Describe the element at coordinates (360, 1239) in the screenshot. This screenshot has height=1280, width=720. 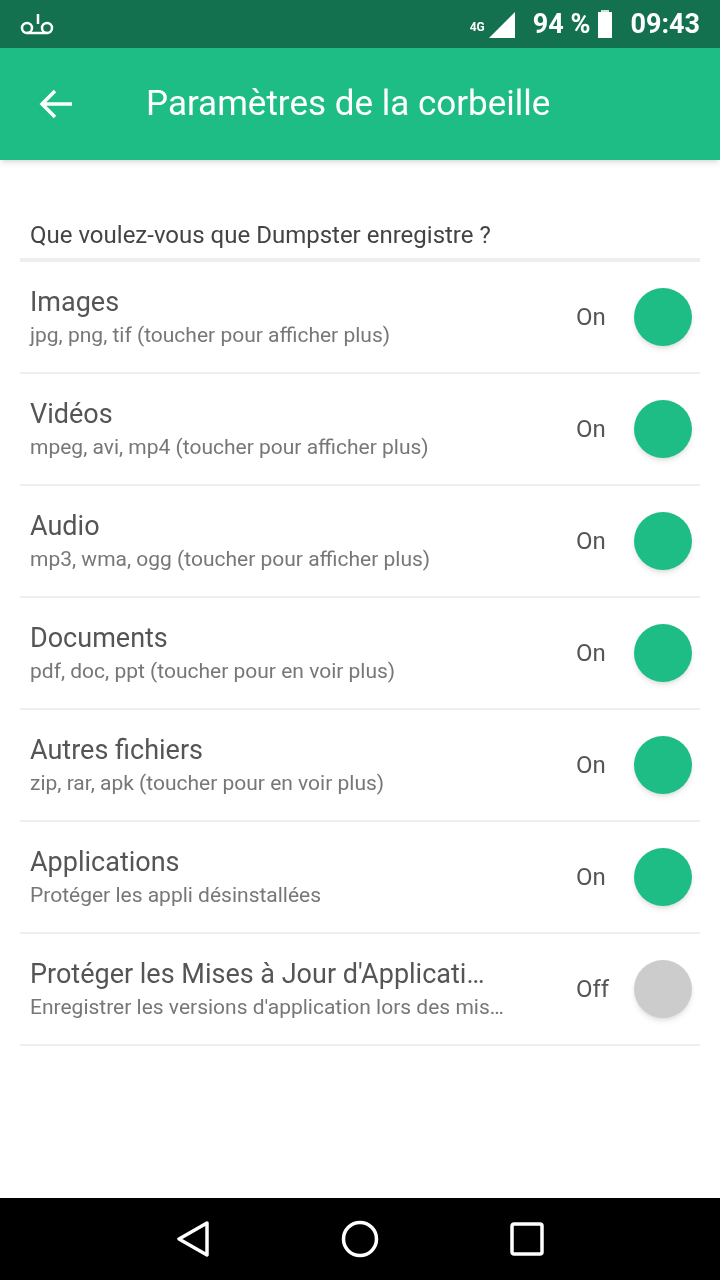
I see `home-nav-icon` at that location.